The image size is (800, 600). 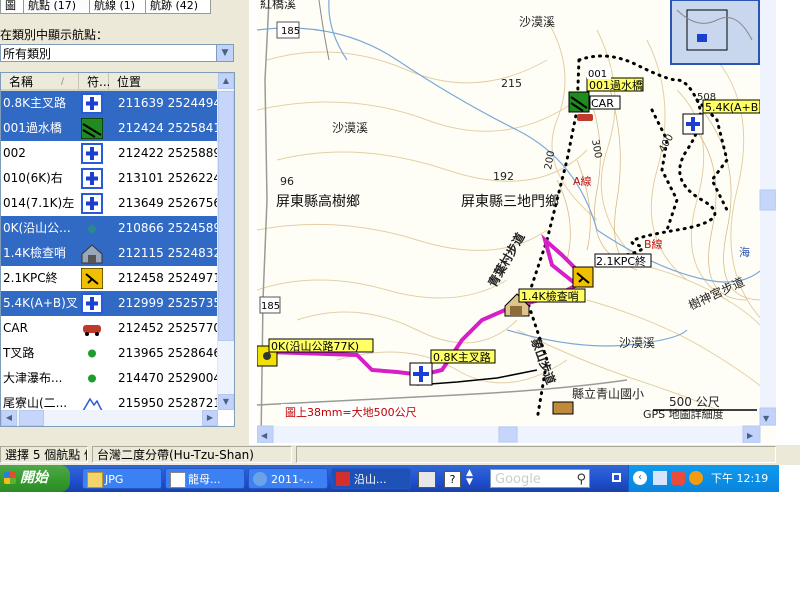 What do you see at coordinates (39, 203) in the screenshot?
I see `waypoint-name: 014(7.1K)左` at bounding box center [39, 203].